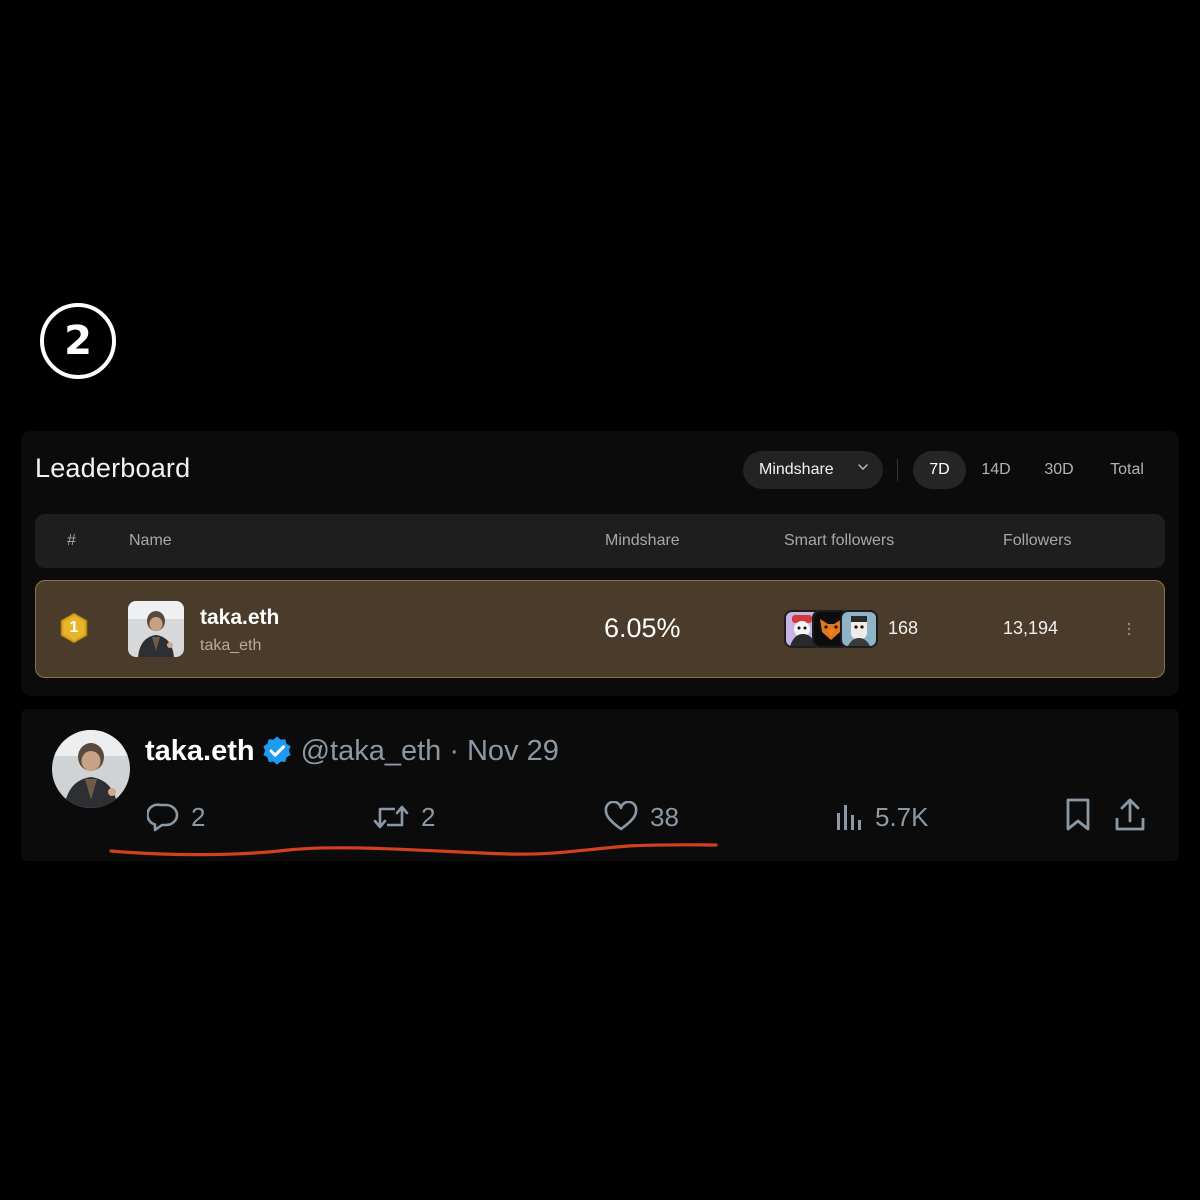  What do you see at coordinates (839, 540) in the screenshot?
I see `column-header-smart-followers: Smart followers` at bounding box center [839, 540].